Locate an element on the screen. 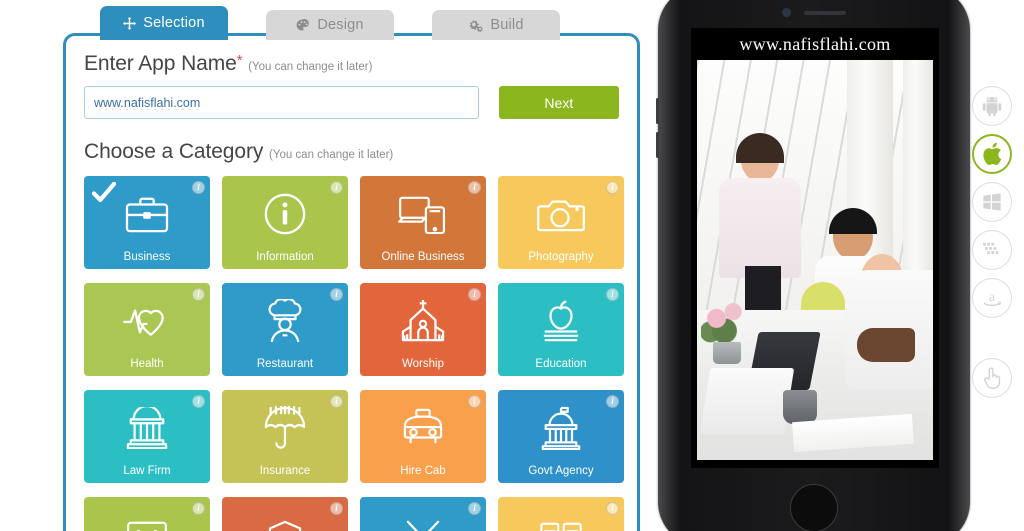  preview-title-bar: www.nafisflahi.com is located at coordinates (815, 44).